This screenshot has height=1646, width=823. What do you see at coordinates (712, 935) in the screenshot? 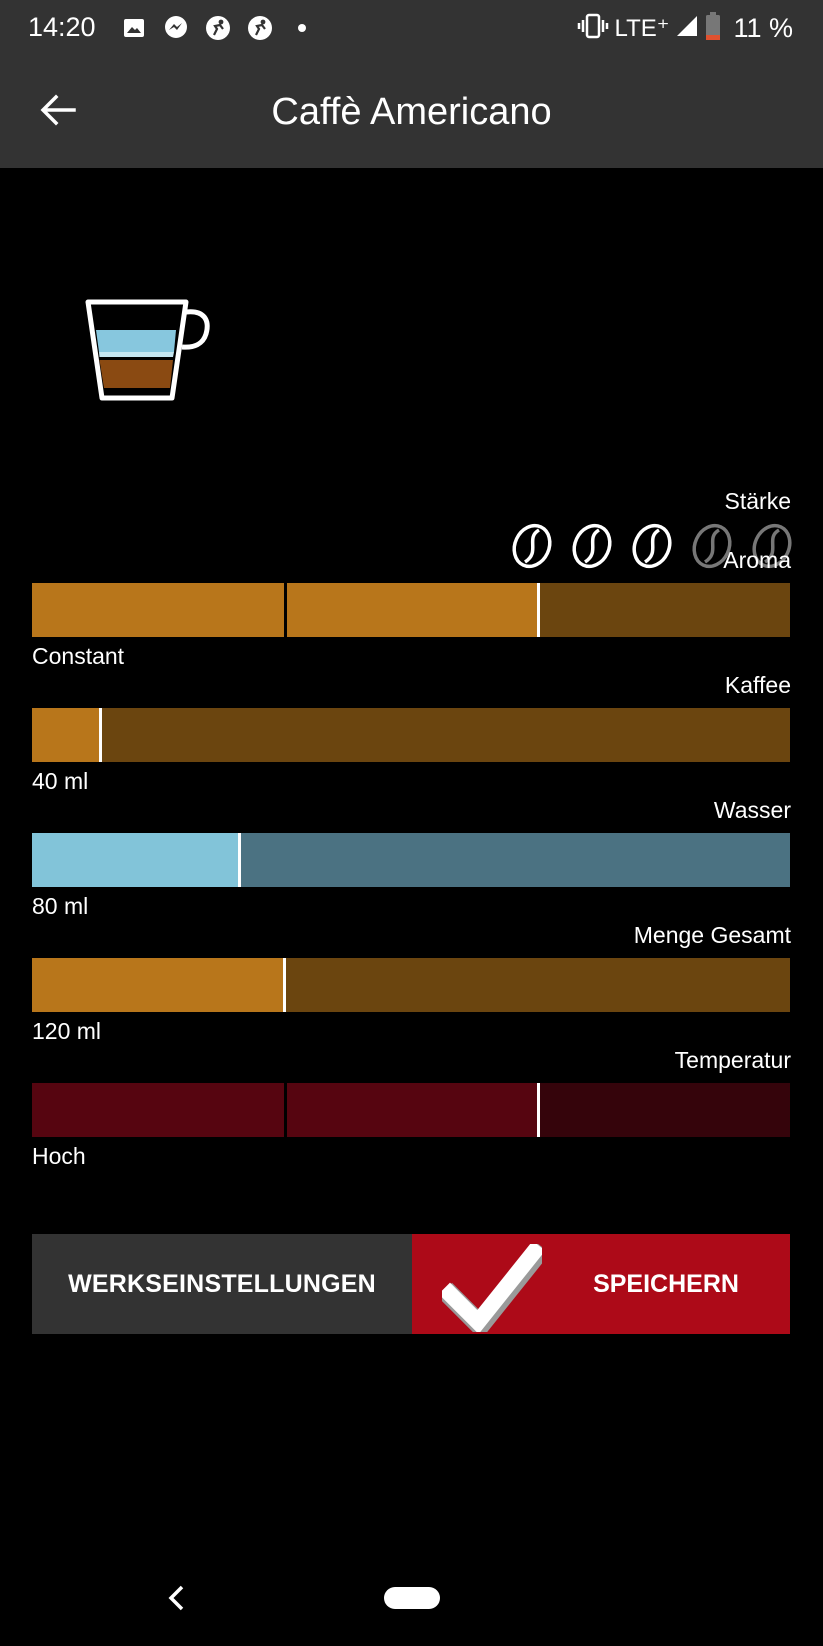
I see `slider-label-menge: Menge Gesamt` at bounding box center [712, 935].